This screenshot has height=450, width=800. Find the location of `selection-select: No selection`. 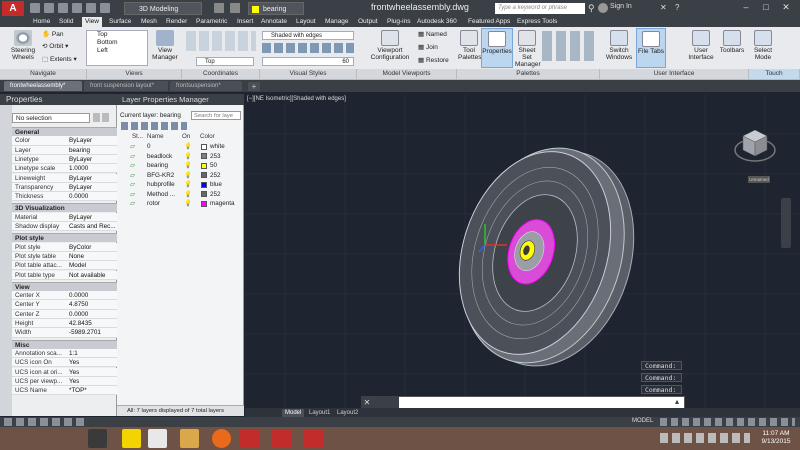

selection-select: No selection is located at coordinates (51, 118).